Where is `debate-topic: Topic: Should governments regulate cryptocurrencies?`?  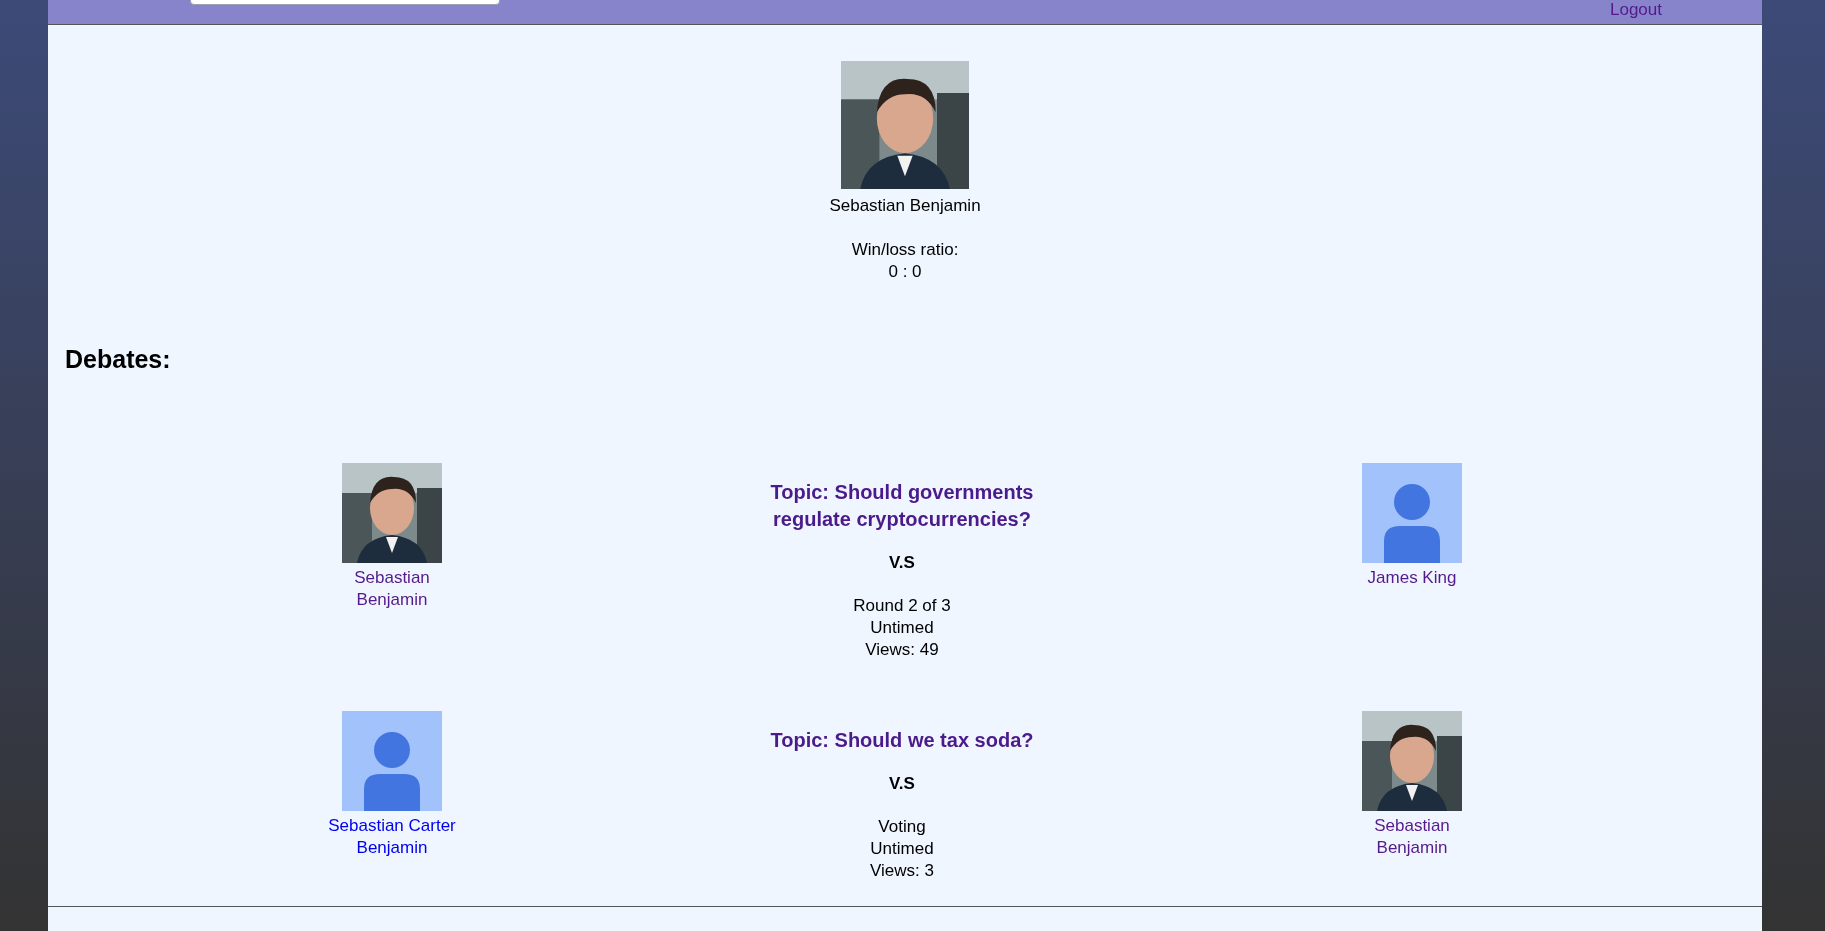
debate-topic: Topic: Should governments regulate cryptocurrencies? is located at coordinates (902, 505).